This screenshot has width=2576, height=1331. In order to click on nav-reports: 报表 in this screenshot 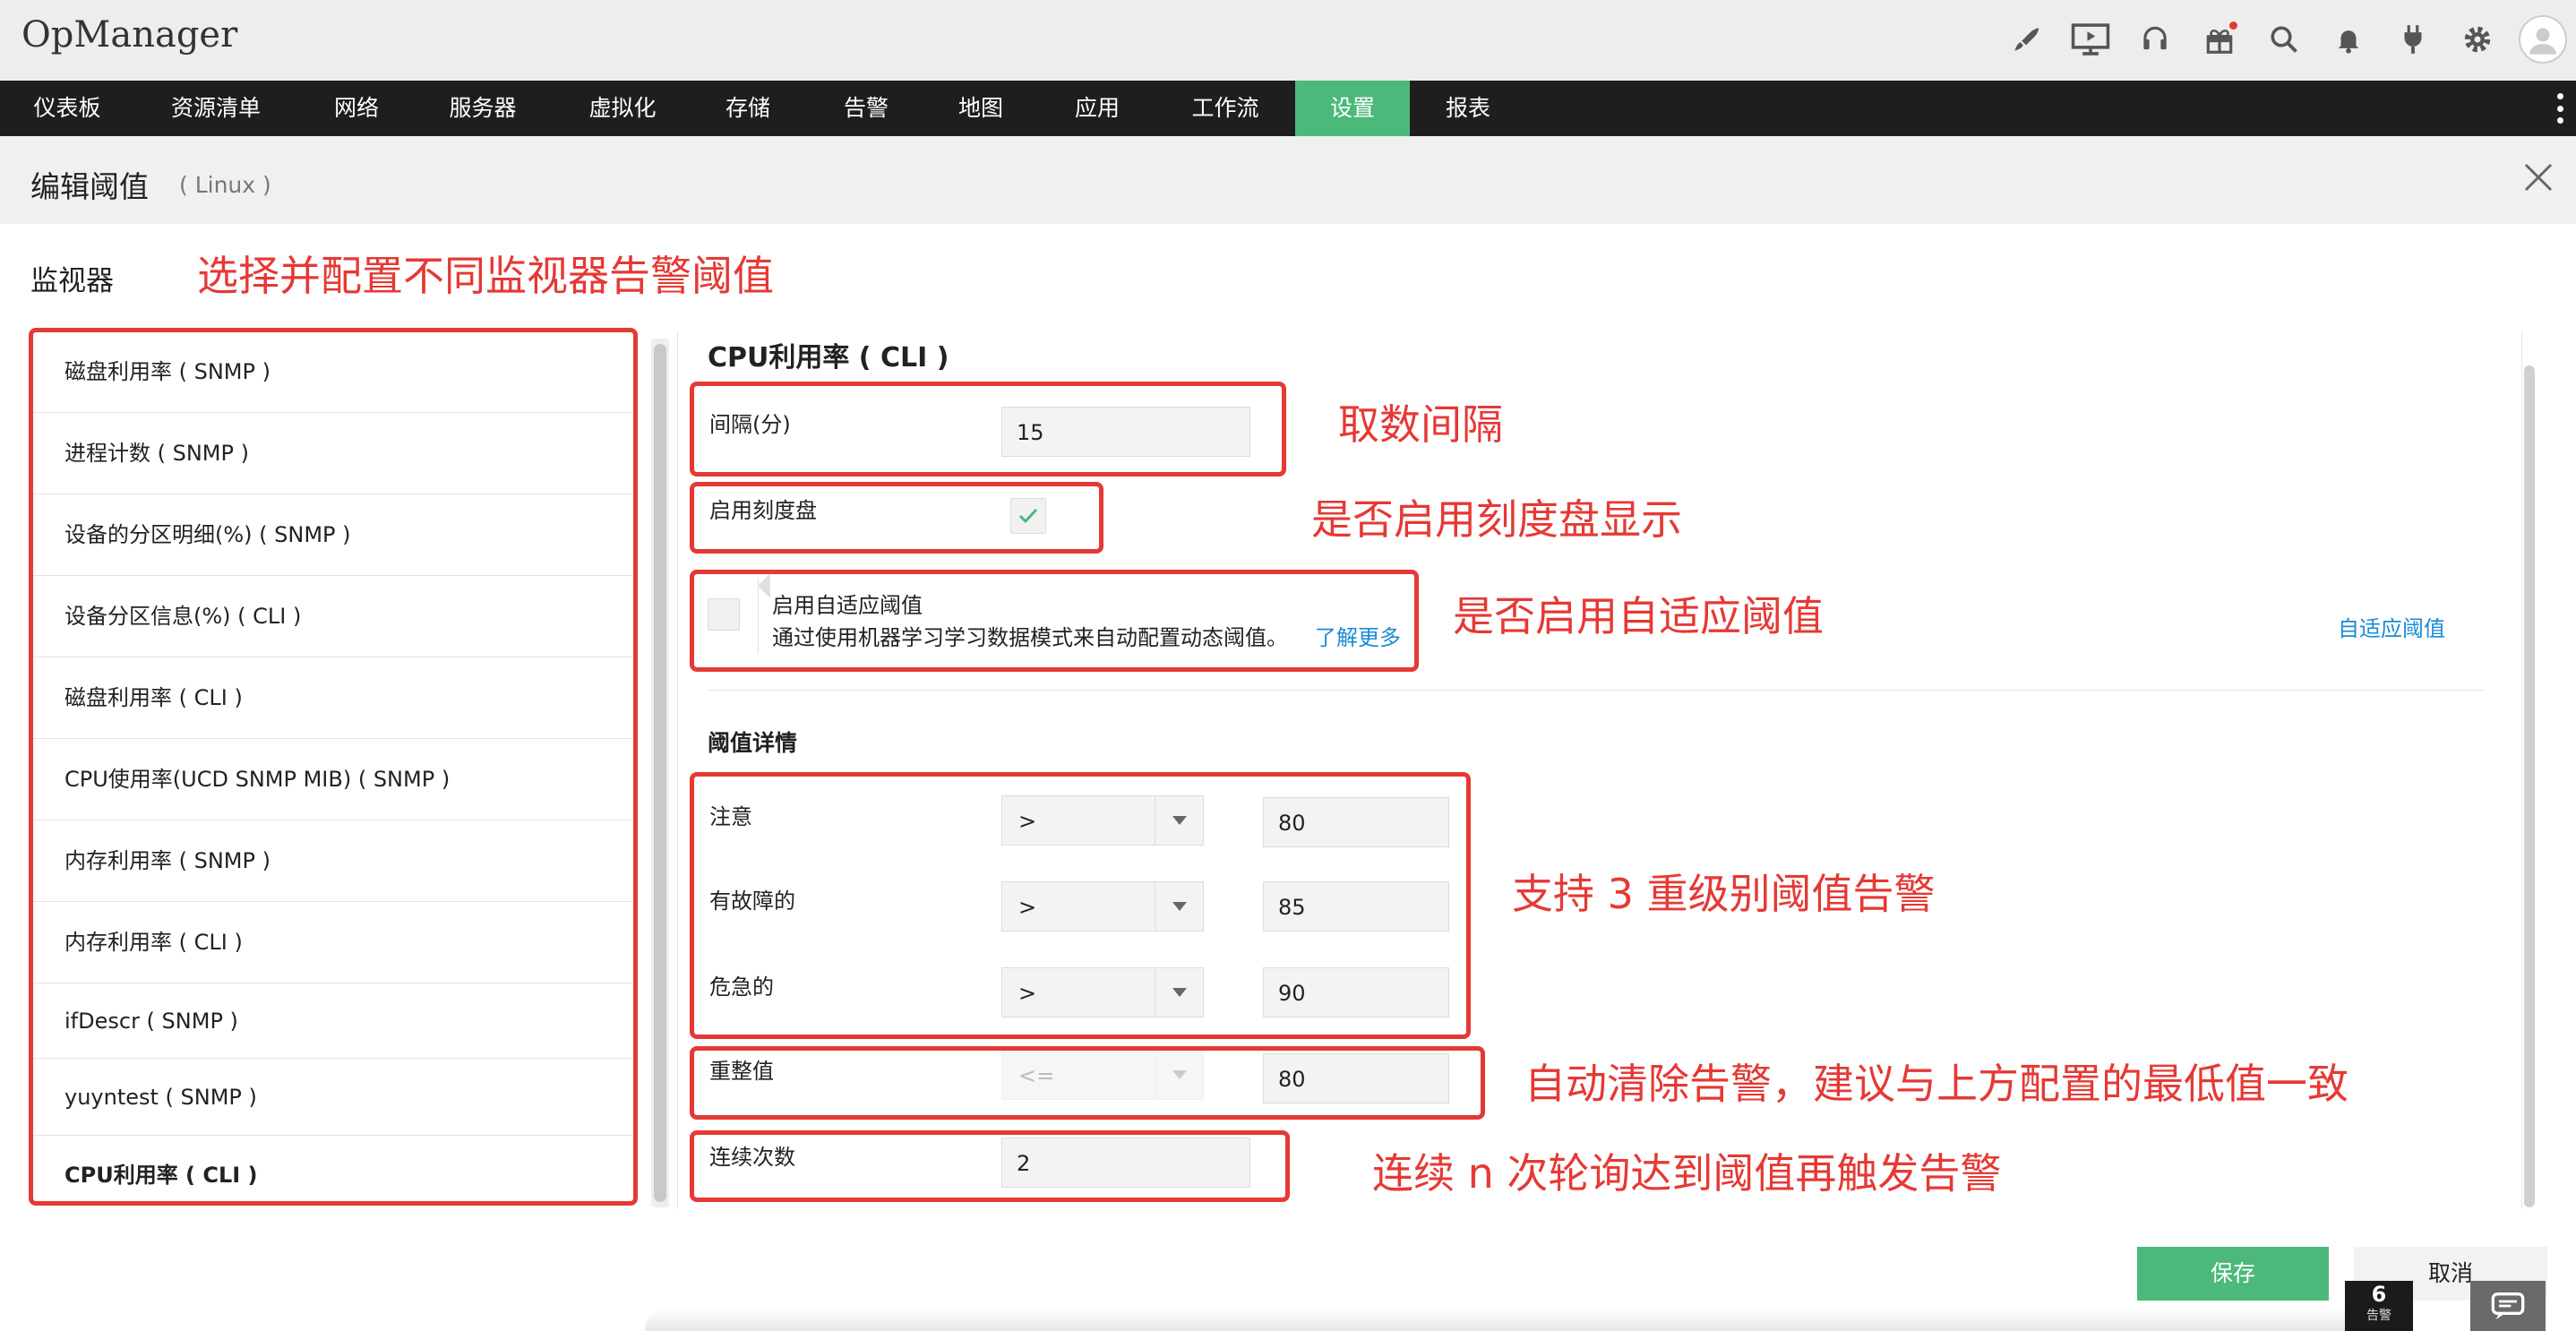, I will do `click(1468, 108)`.